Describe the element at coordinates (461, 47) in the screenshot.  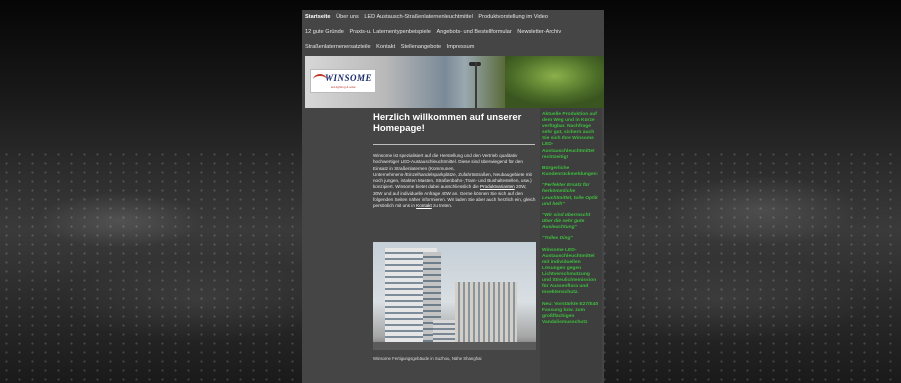
I see `nav-item-impressum: Impressum` at that location.